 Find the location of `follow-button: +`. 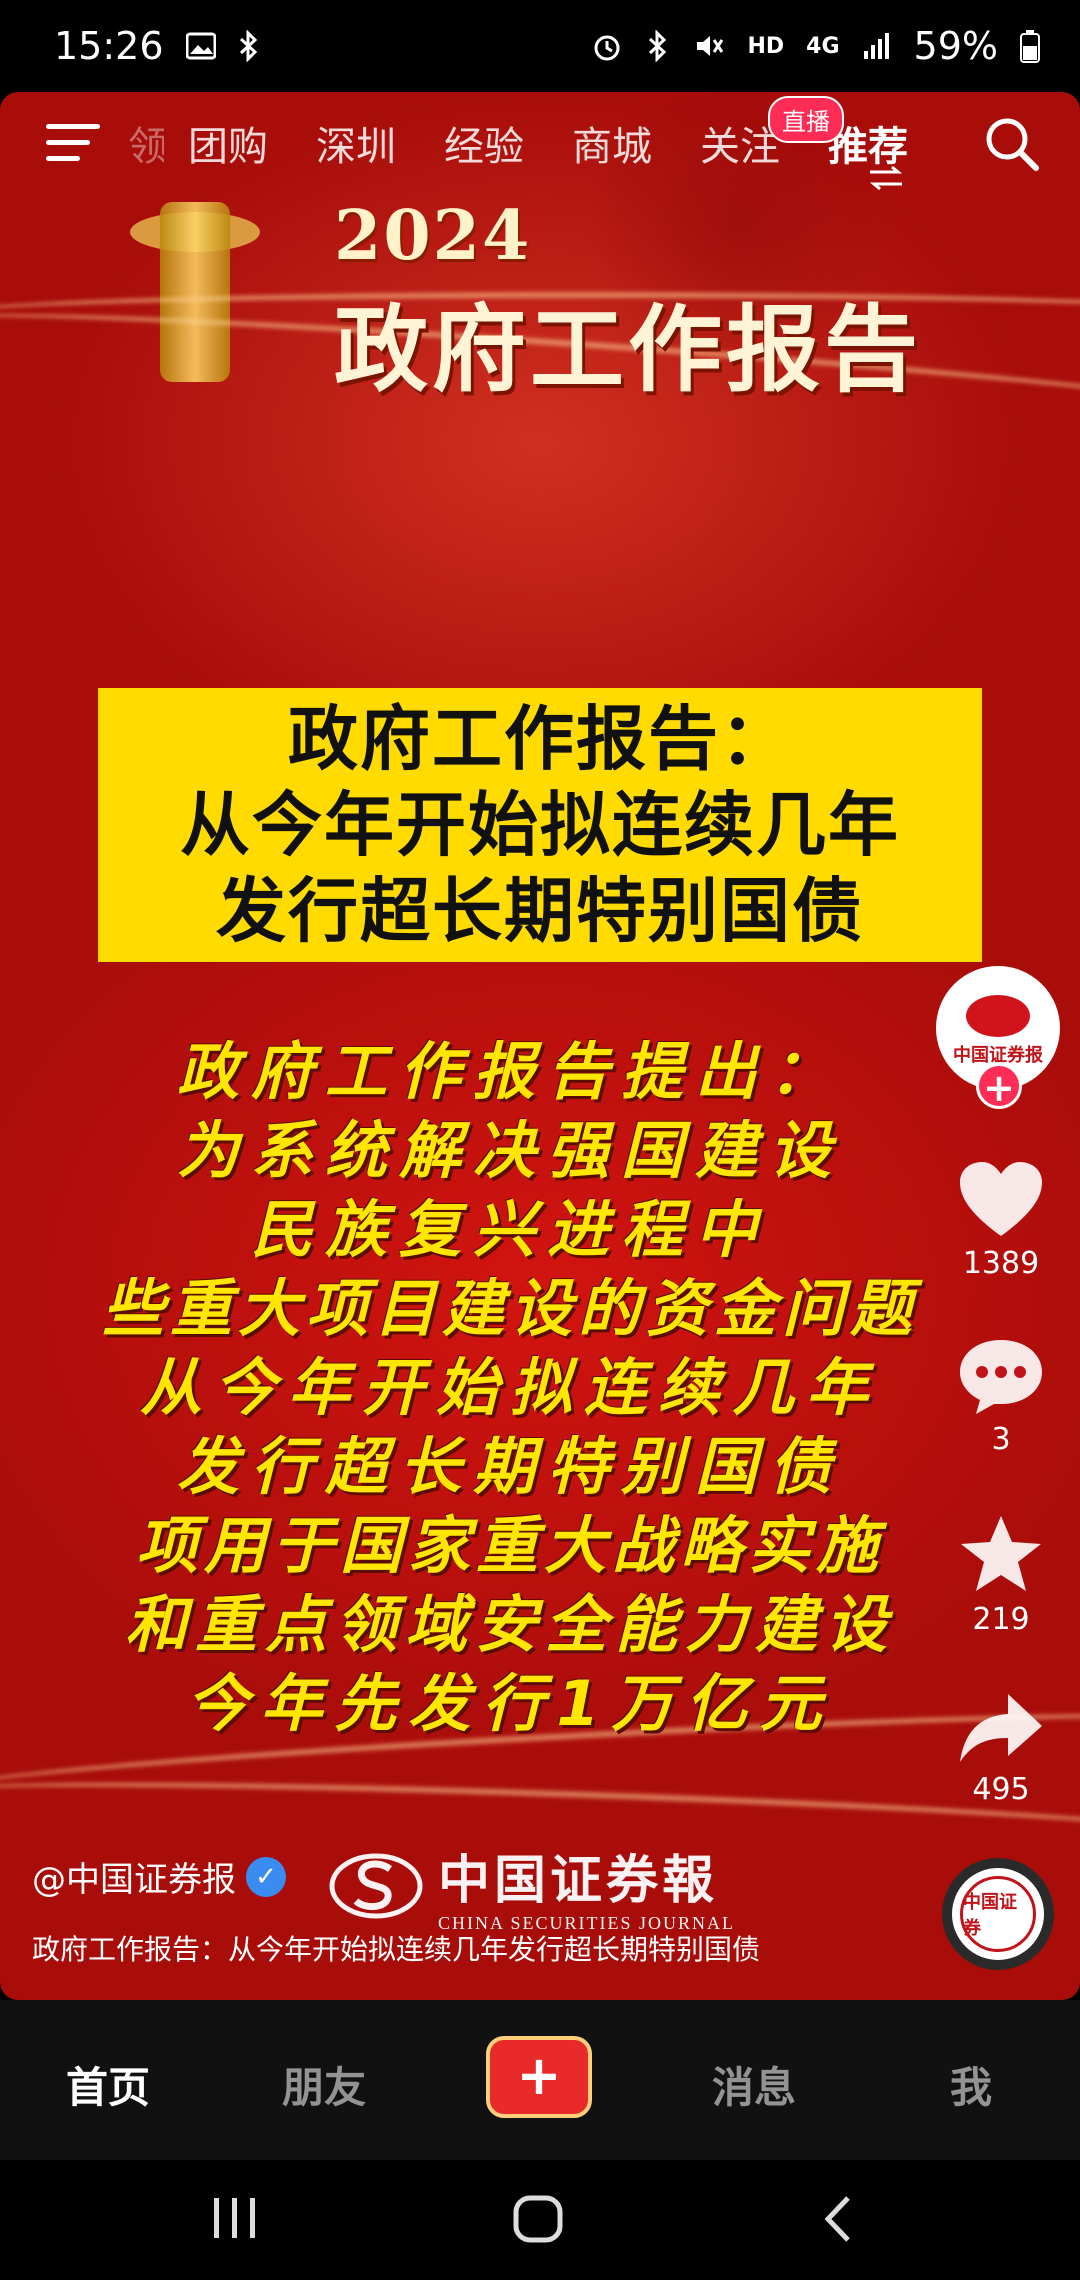

follow-button: + is located at coordinates (999, 1086).